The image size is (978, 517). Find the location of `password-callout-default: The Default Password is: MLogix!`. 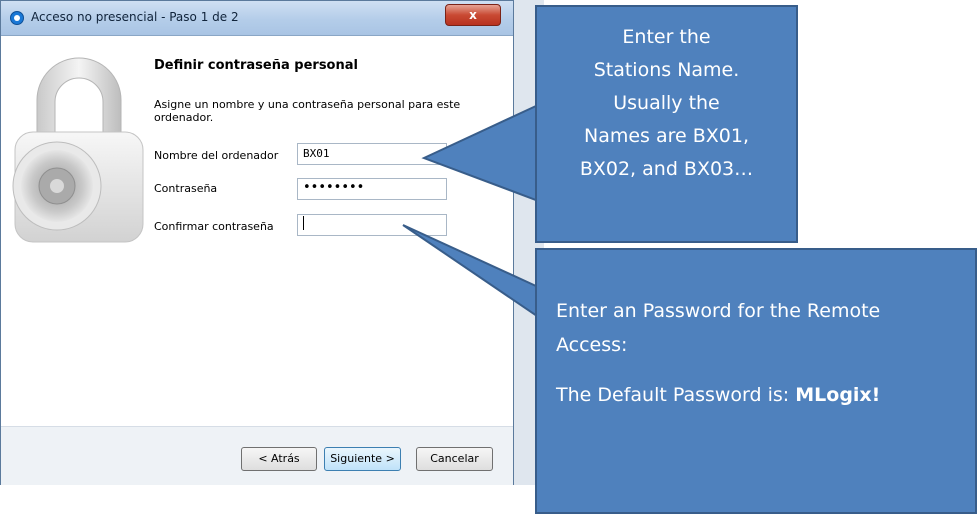

password-callout-default: The Default Password is: MLogix! is located at coordinates (755, 395).